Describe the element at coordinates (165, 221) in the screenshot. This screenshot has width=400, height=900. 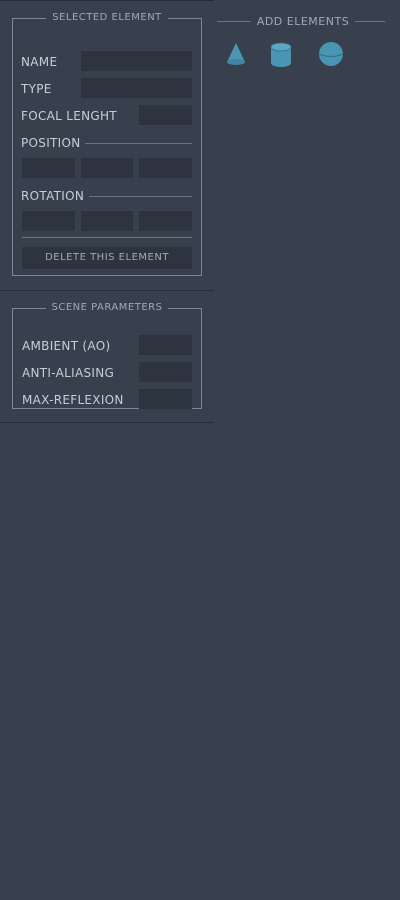
I see `rotation-z-input` at that location.